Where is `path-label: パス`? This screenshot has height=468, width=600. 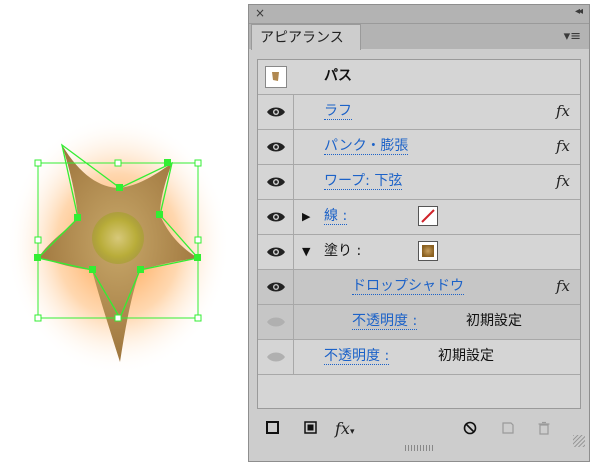
path-label: パス is located at coordinates (338, 76).